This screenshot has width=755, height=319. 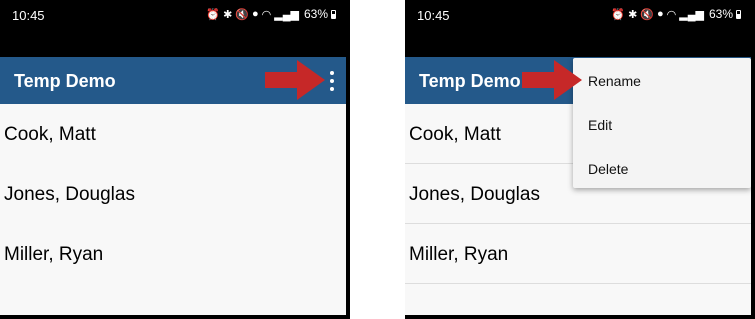 I want to click on list-item: Cook, Matt, so click(x=173, y=134).